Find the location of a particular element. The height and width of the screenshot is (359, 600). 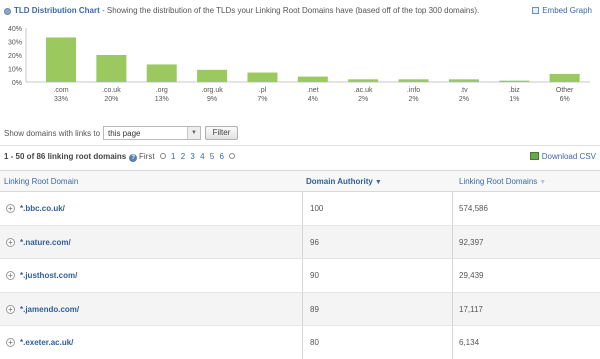

percent-label: 1% is located at coordinates (514, 99).